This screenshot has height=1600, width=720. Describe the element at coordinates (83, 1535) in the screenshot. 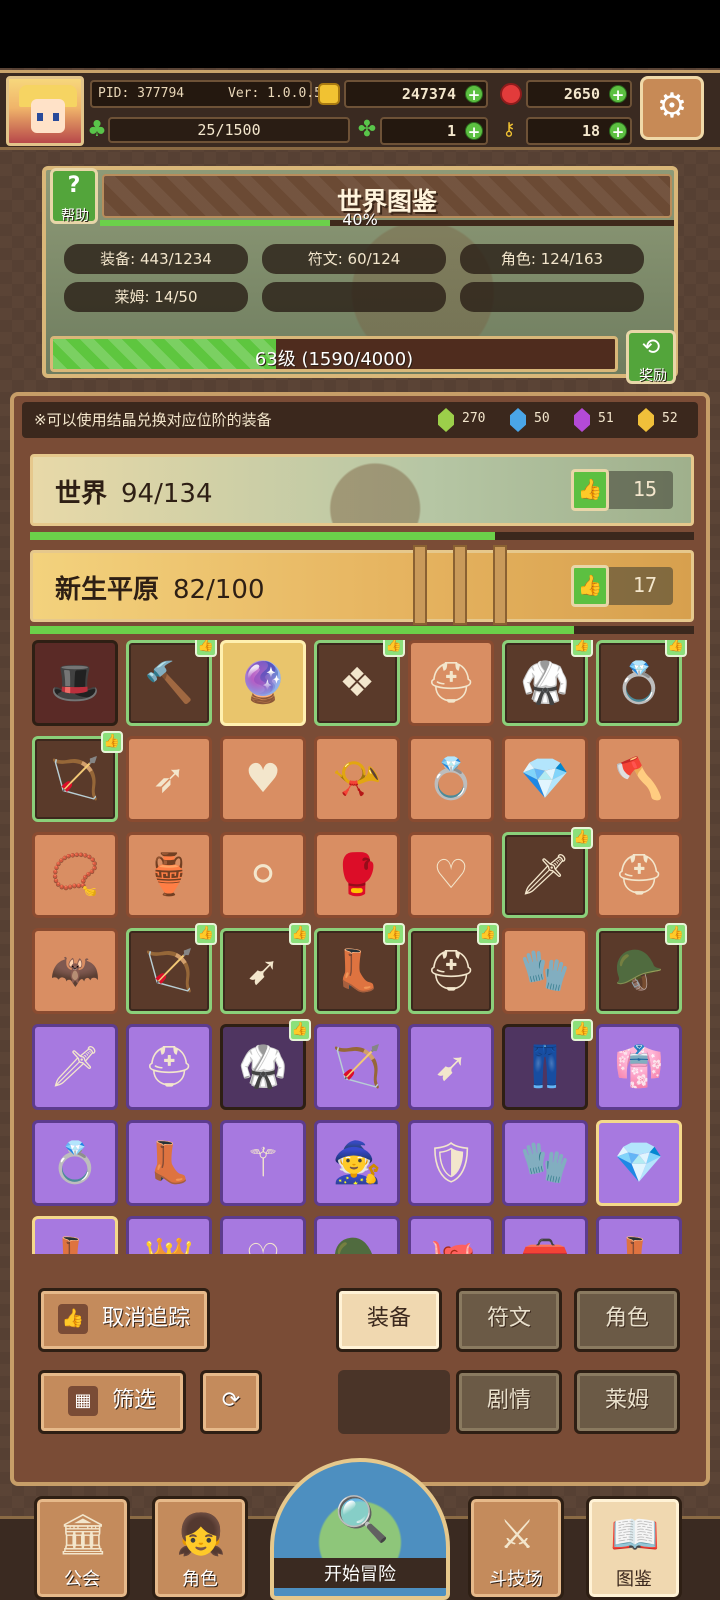

I see `guild-hall-icon: 🏛` at that location.